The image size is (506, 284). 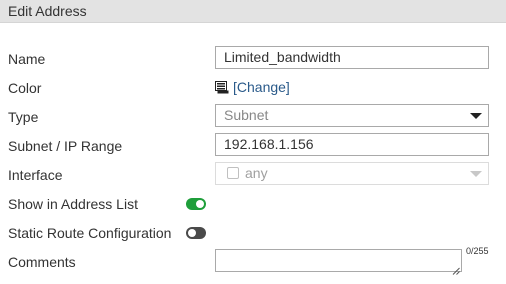 What do you see at coordinates (261, 87) in the screenshot?
I see `color-change-link: [Change]` at bounding box center [261, 87].